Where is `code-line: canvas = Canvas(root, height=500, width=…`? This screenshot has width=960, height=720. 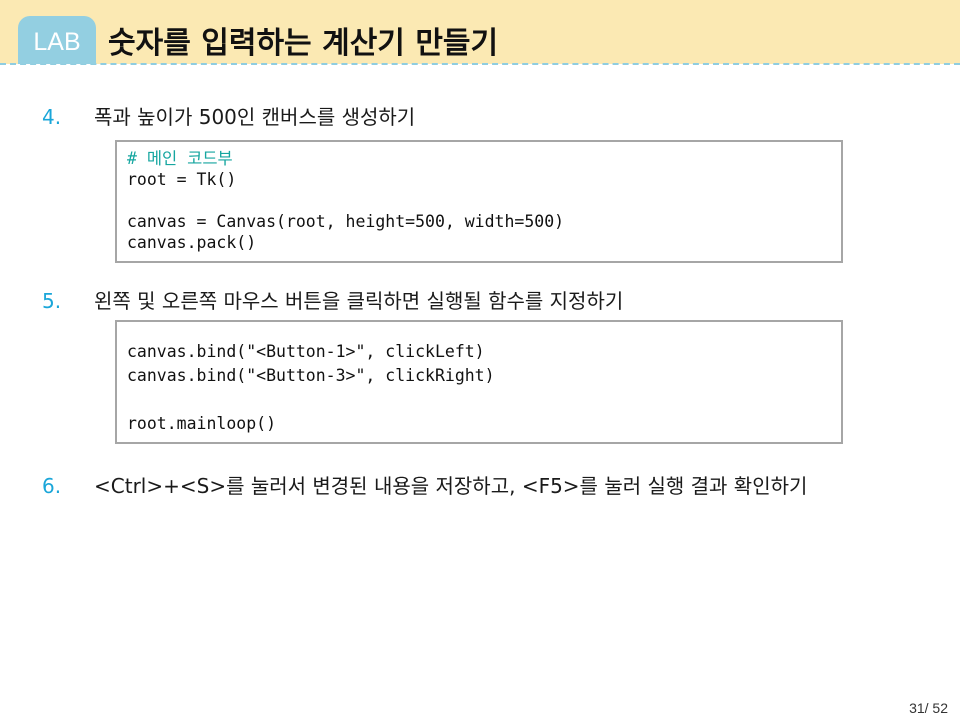 code-line: canvas = Canvas(root, height=500, width=… is located at coordinates (346, 221).